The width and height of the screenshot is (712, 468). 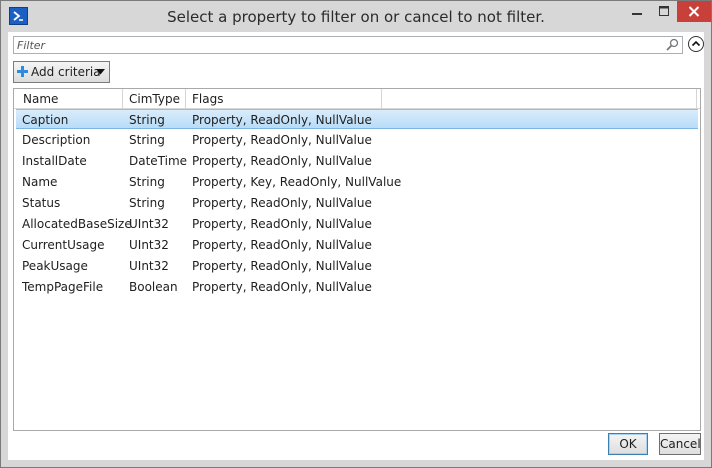 I want to click on cell-cimtype: DateTime, so click(x=158, y=161).